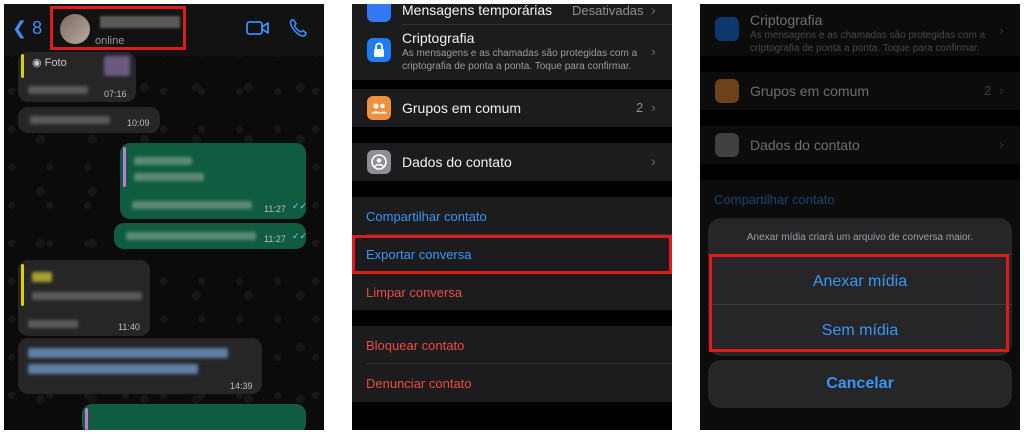 The height and width of the screenshot is (434, 1024). I want to click on message-bubble-incoming: 14:39, so click(140, 366).